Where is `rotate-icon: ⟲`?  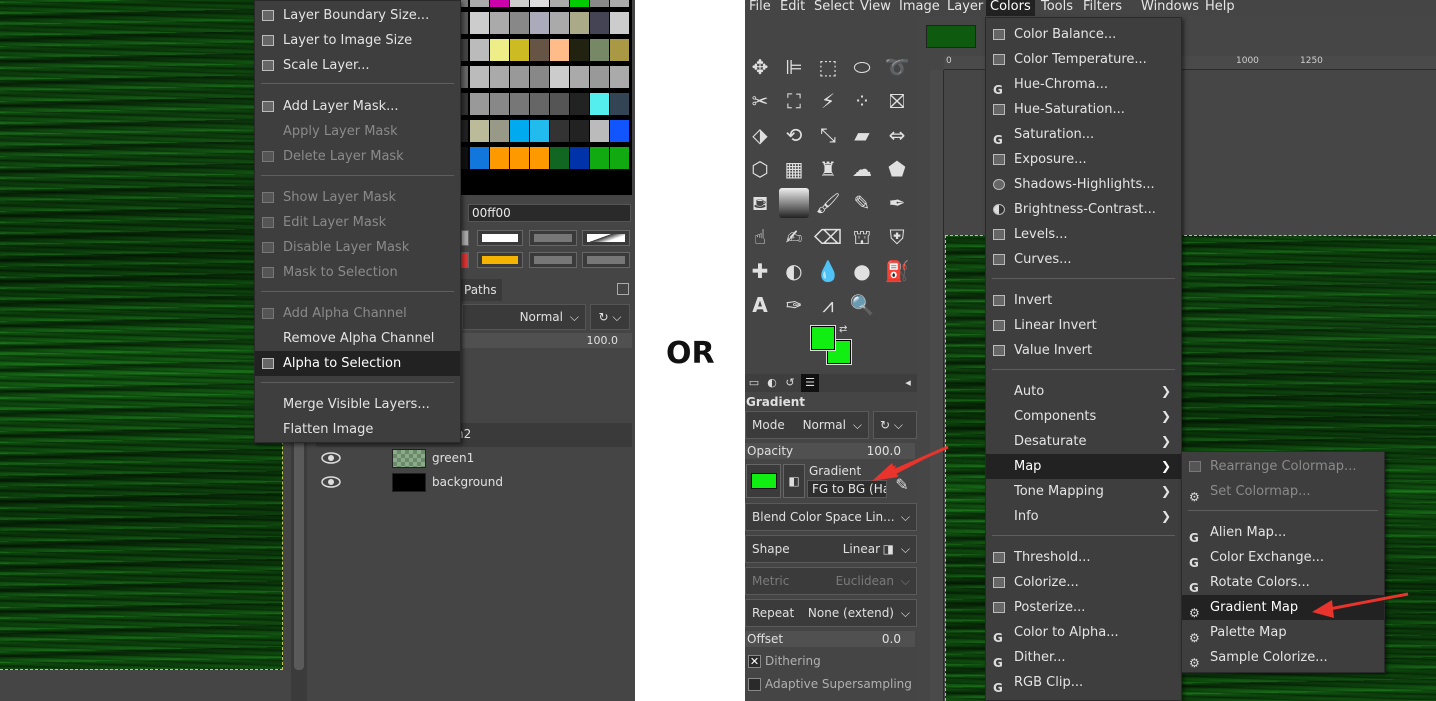
rotate-icon: ⟲ is located at coordinates (794, 135).